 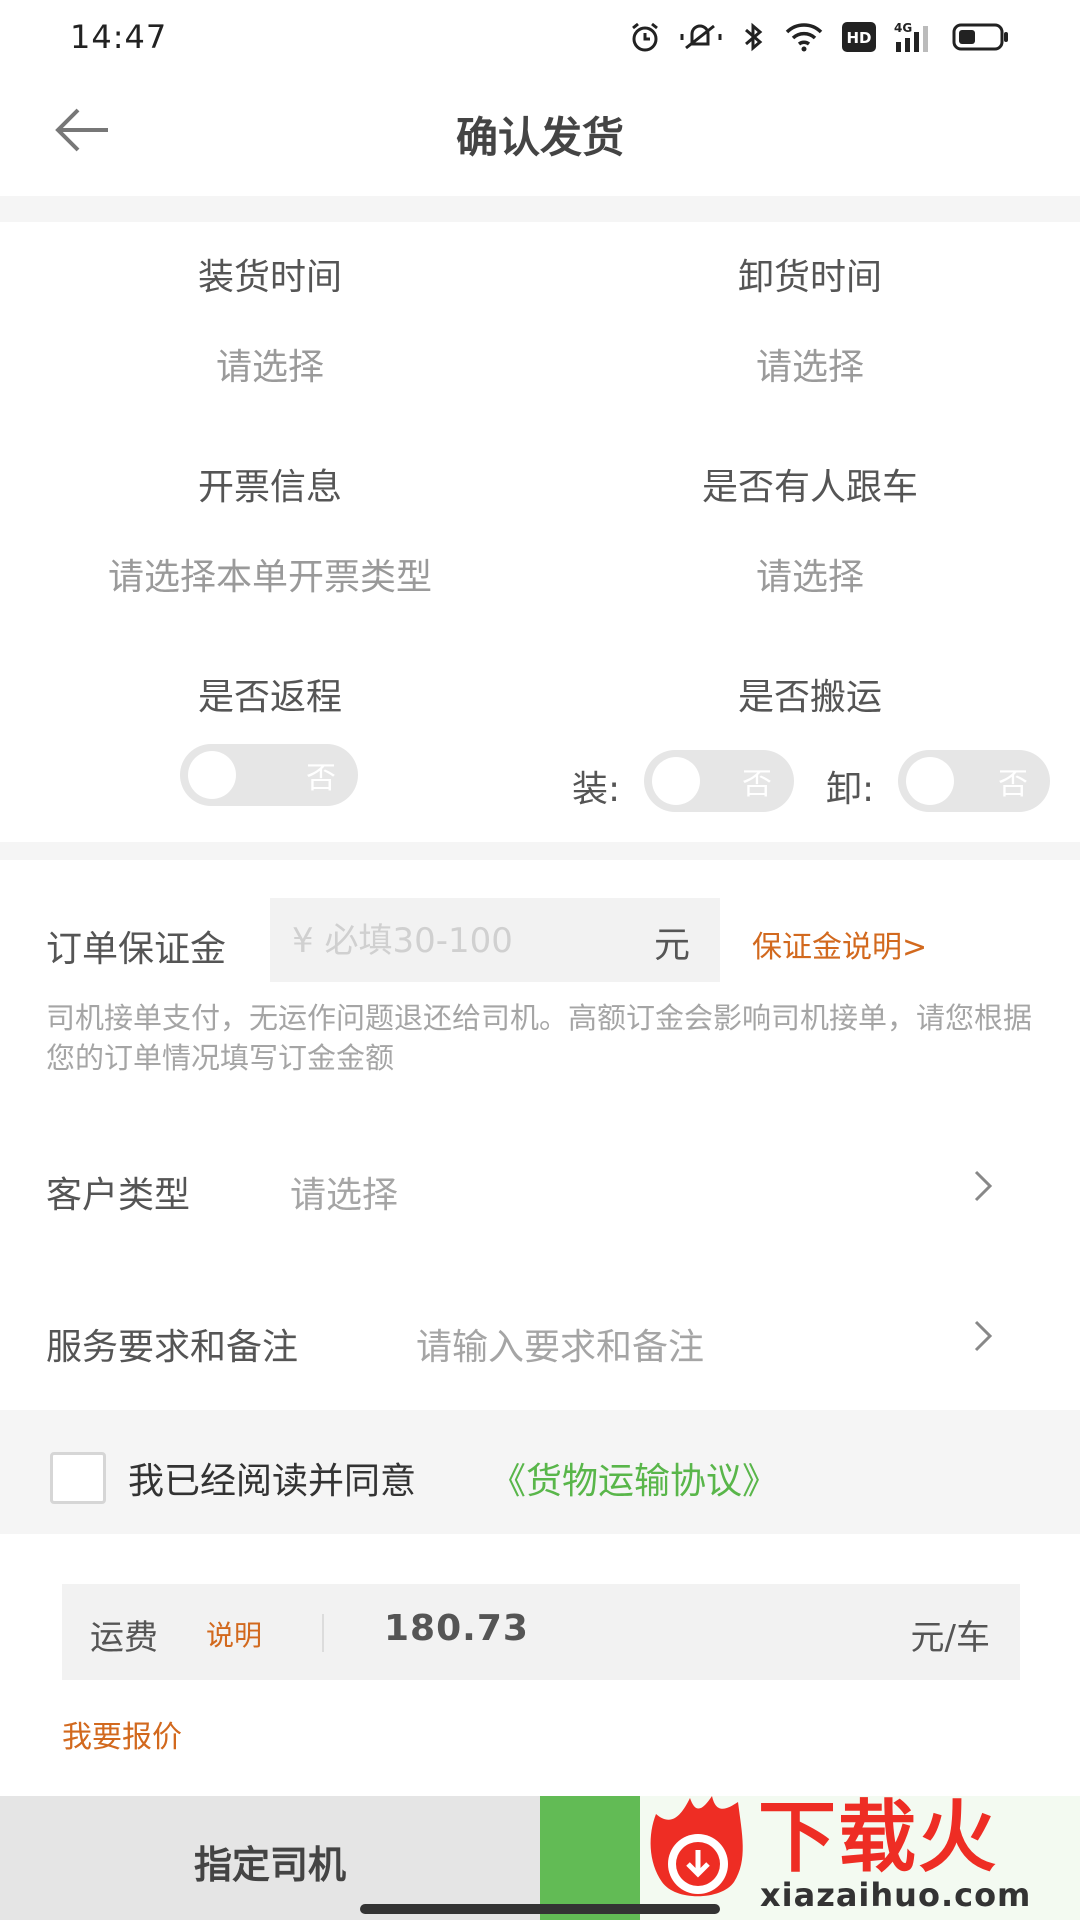 I want to click on watermark-brand: 下载火, so click(x=878, y=1838).